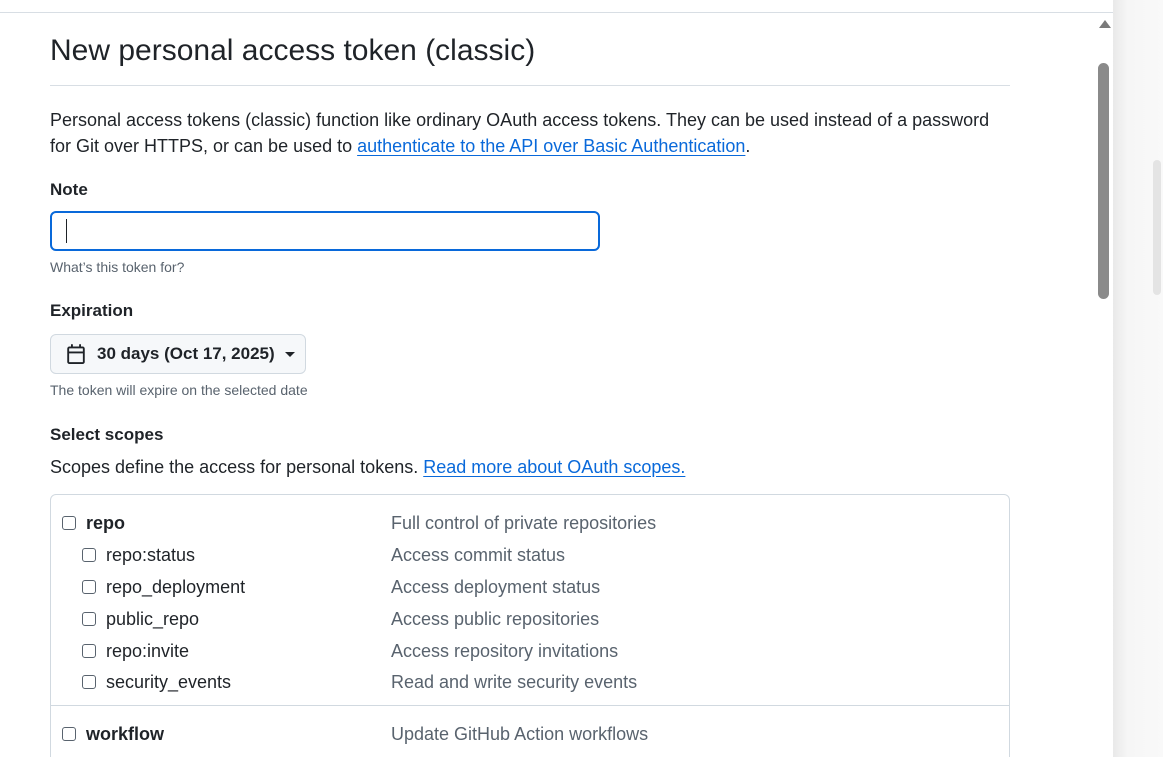 The width and height of the screenshot is (1163, 757). Describe the element at coordinates (514, 682) in the screenshot. I see `scope-description: Read and write security events` at that location.